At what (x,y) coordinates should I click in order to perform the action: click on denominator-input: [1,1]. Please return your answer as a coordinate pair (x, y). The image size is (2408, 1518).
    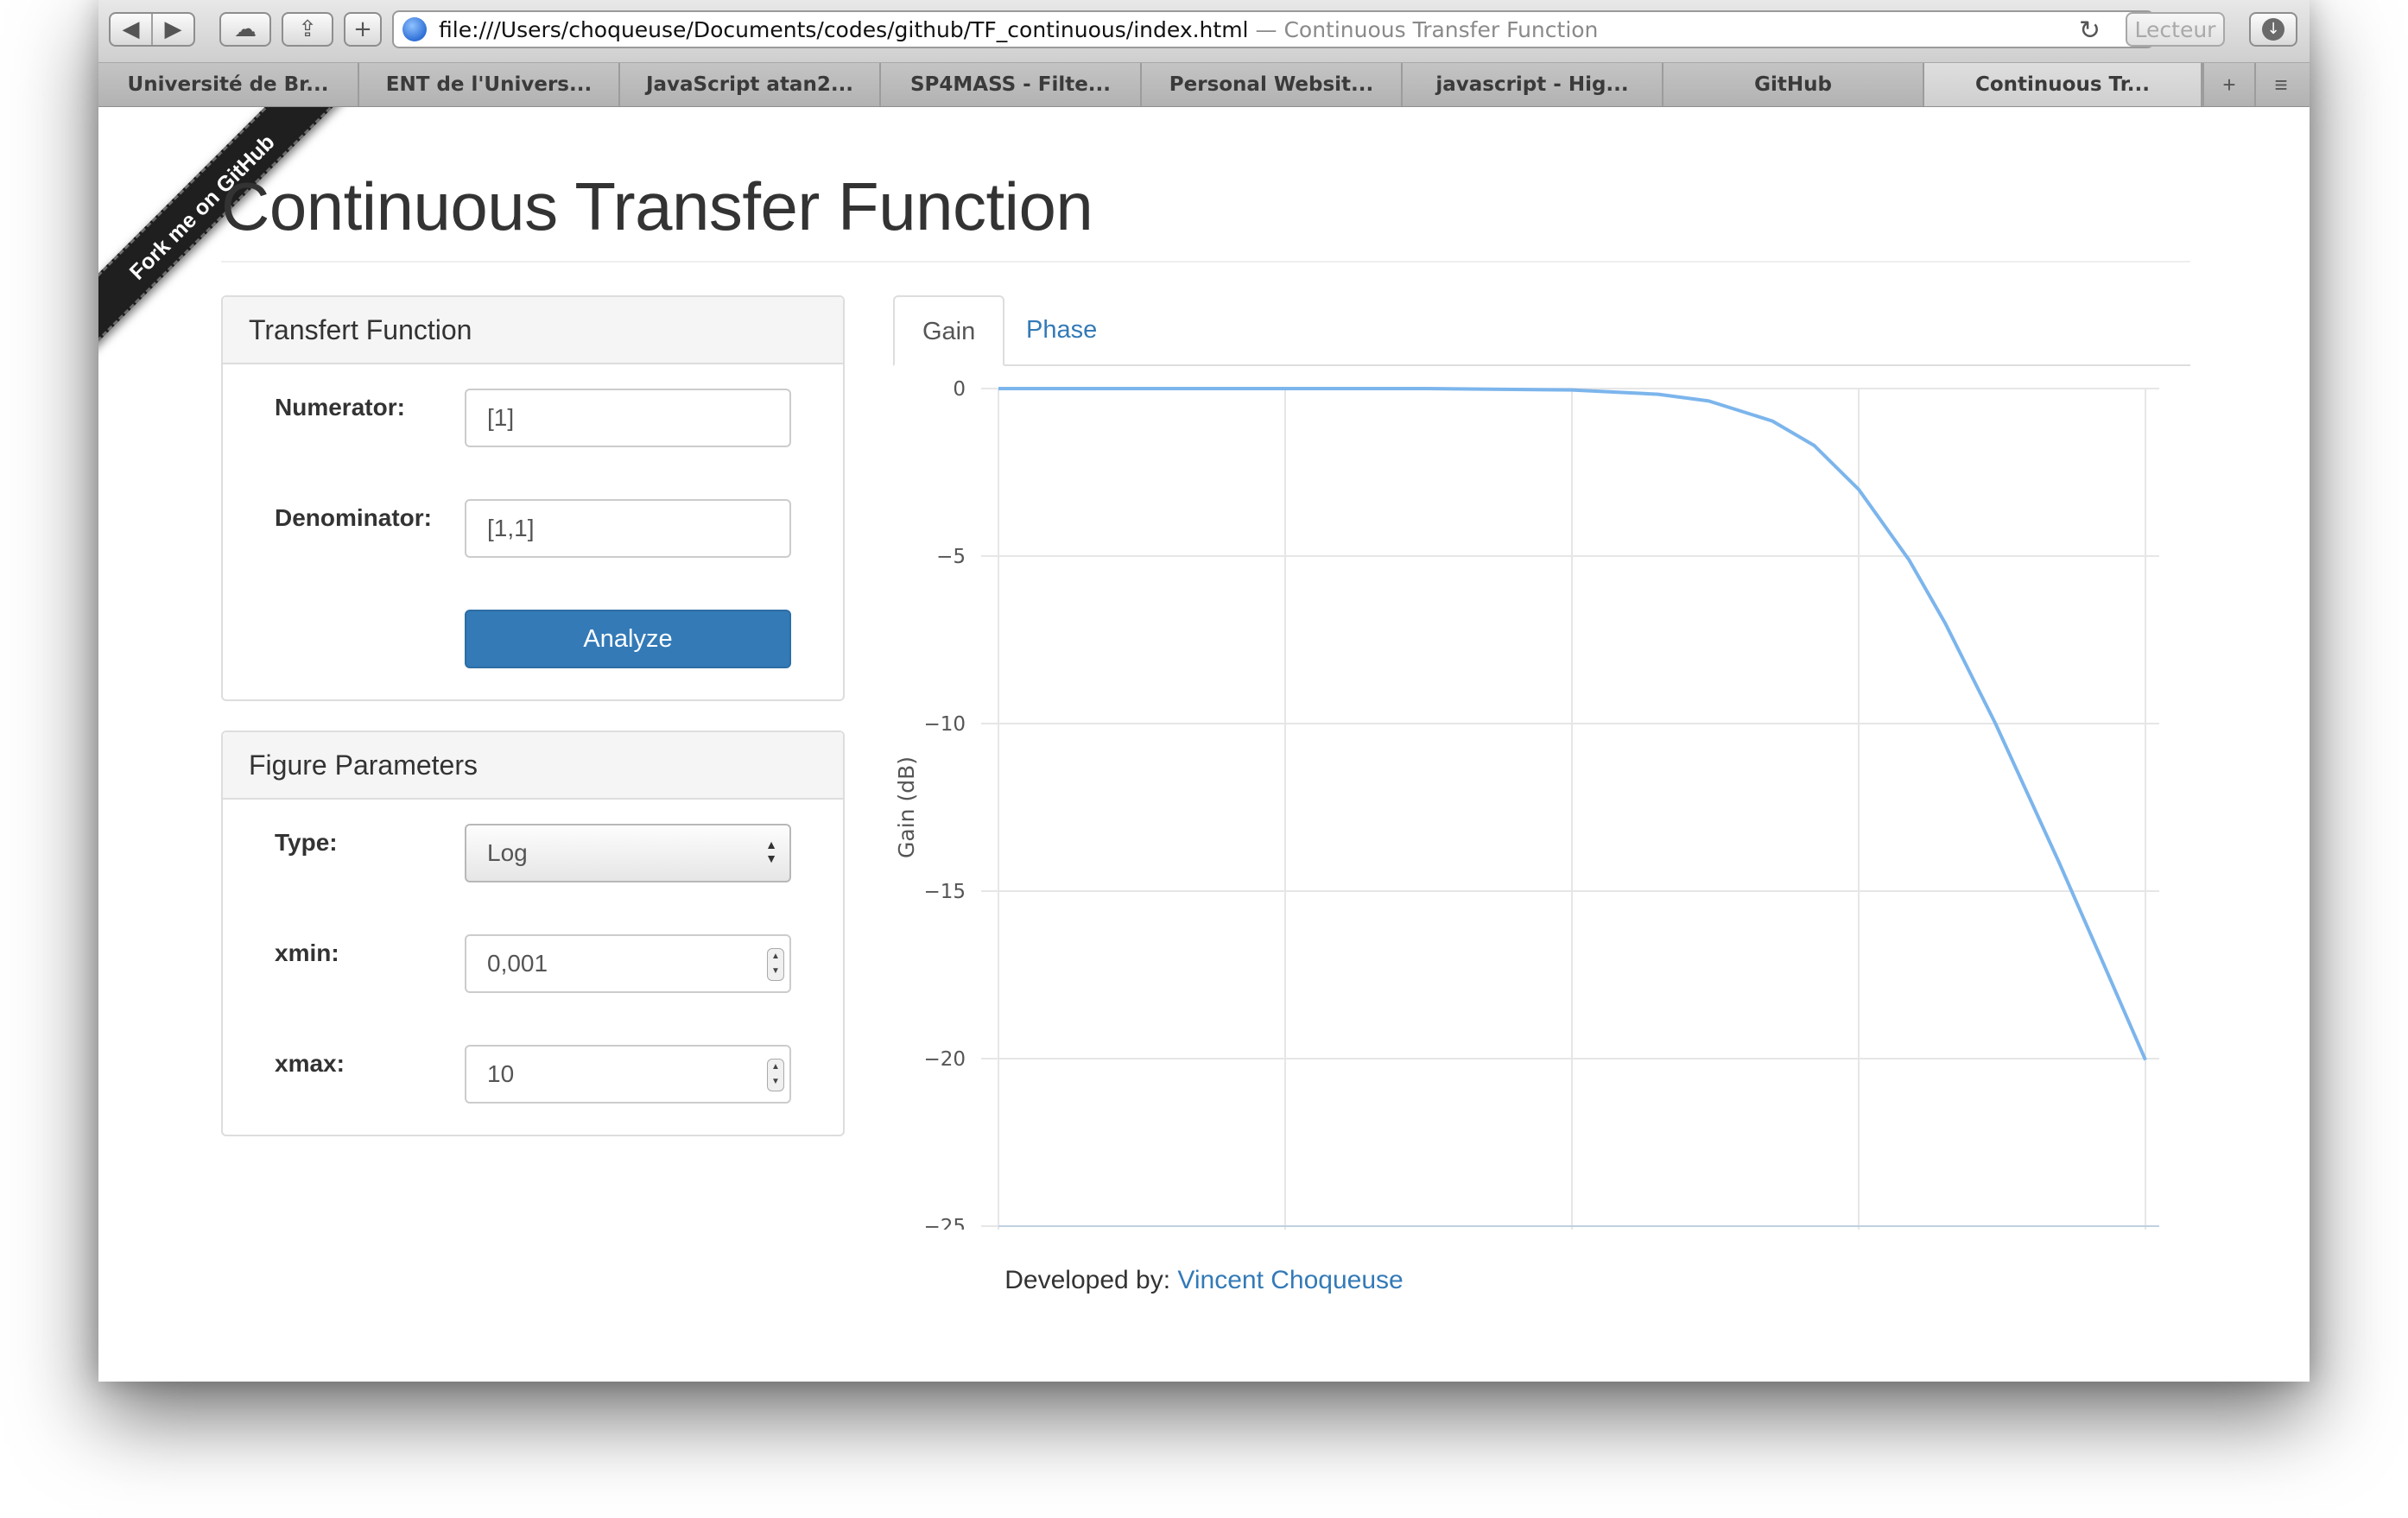
    Looking at the image, I should click on (628, 528).